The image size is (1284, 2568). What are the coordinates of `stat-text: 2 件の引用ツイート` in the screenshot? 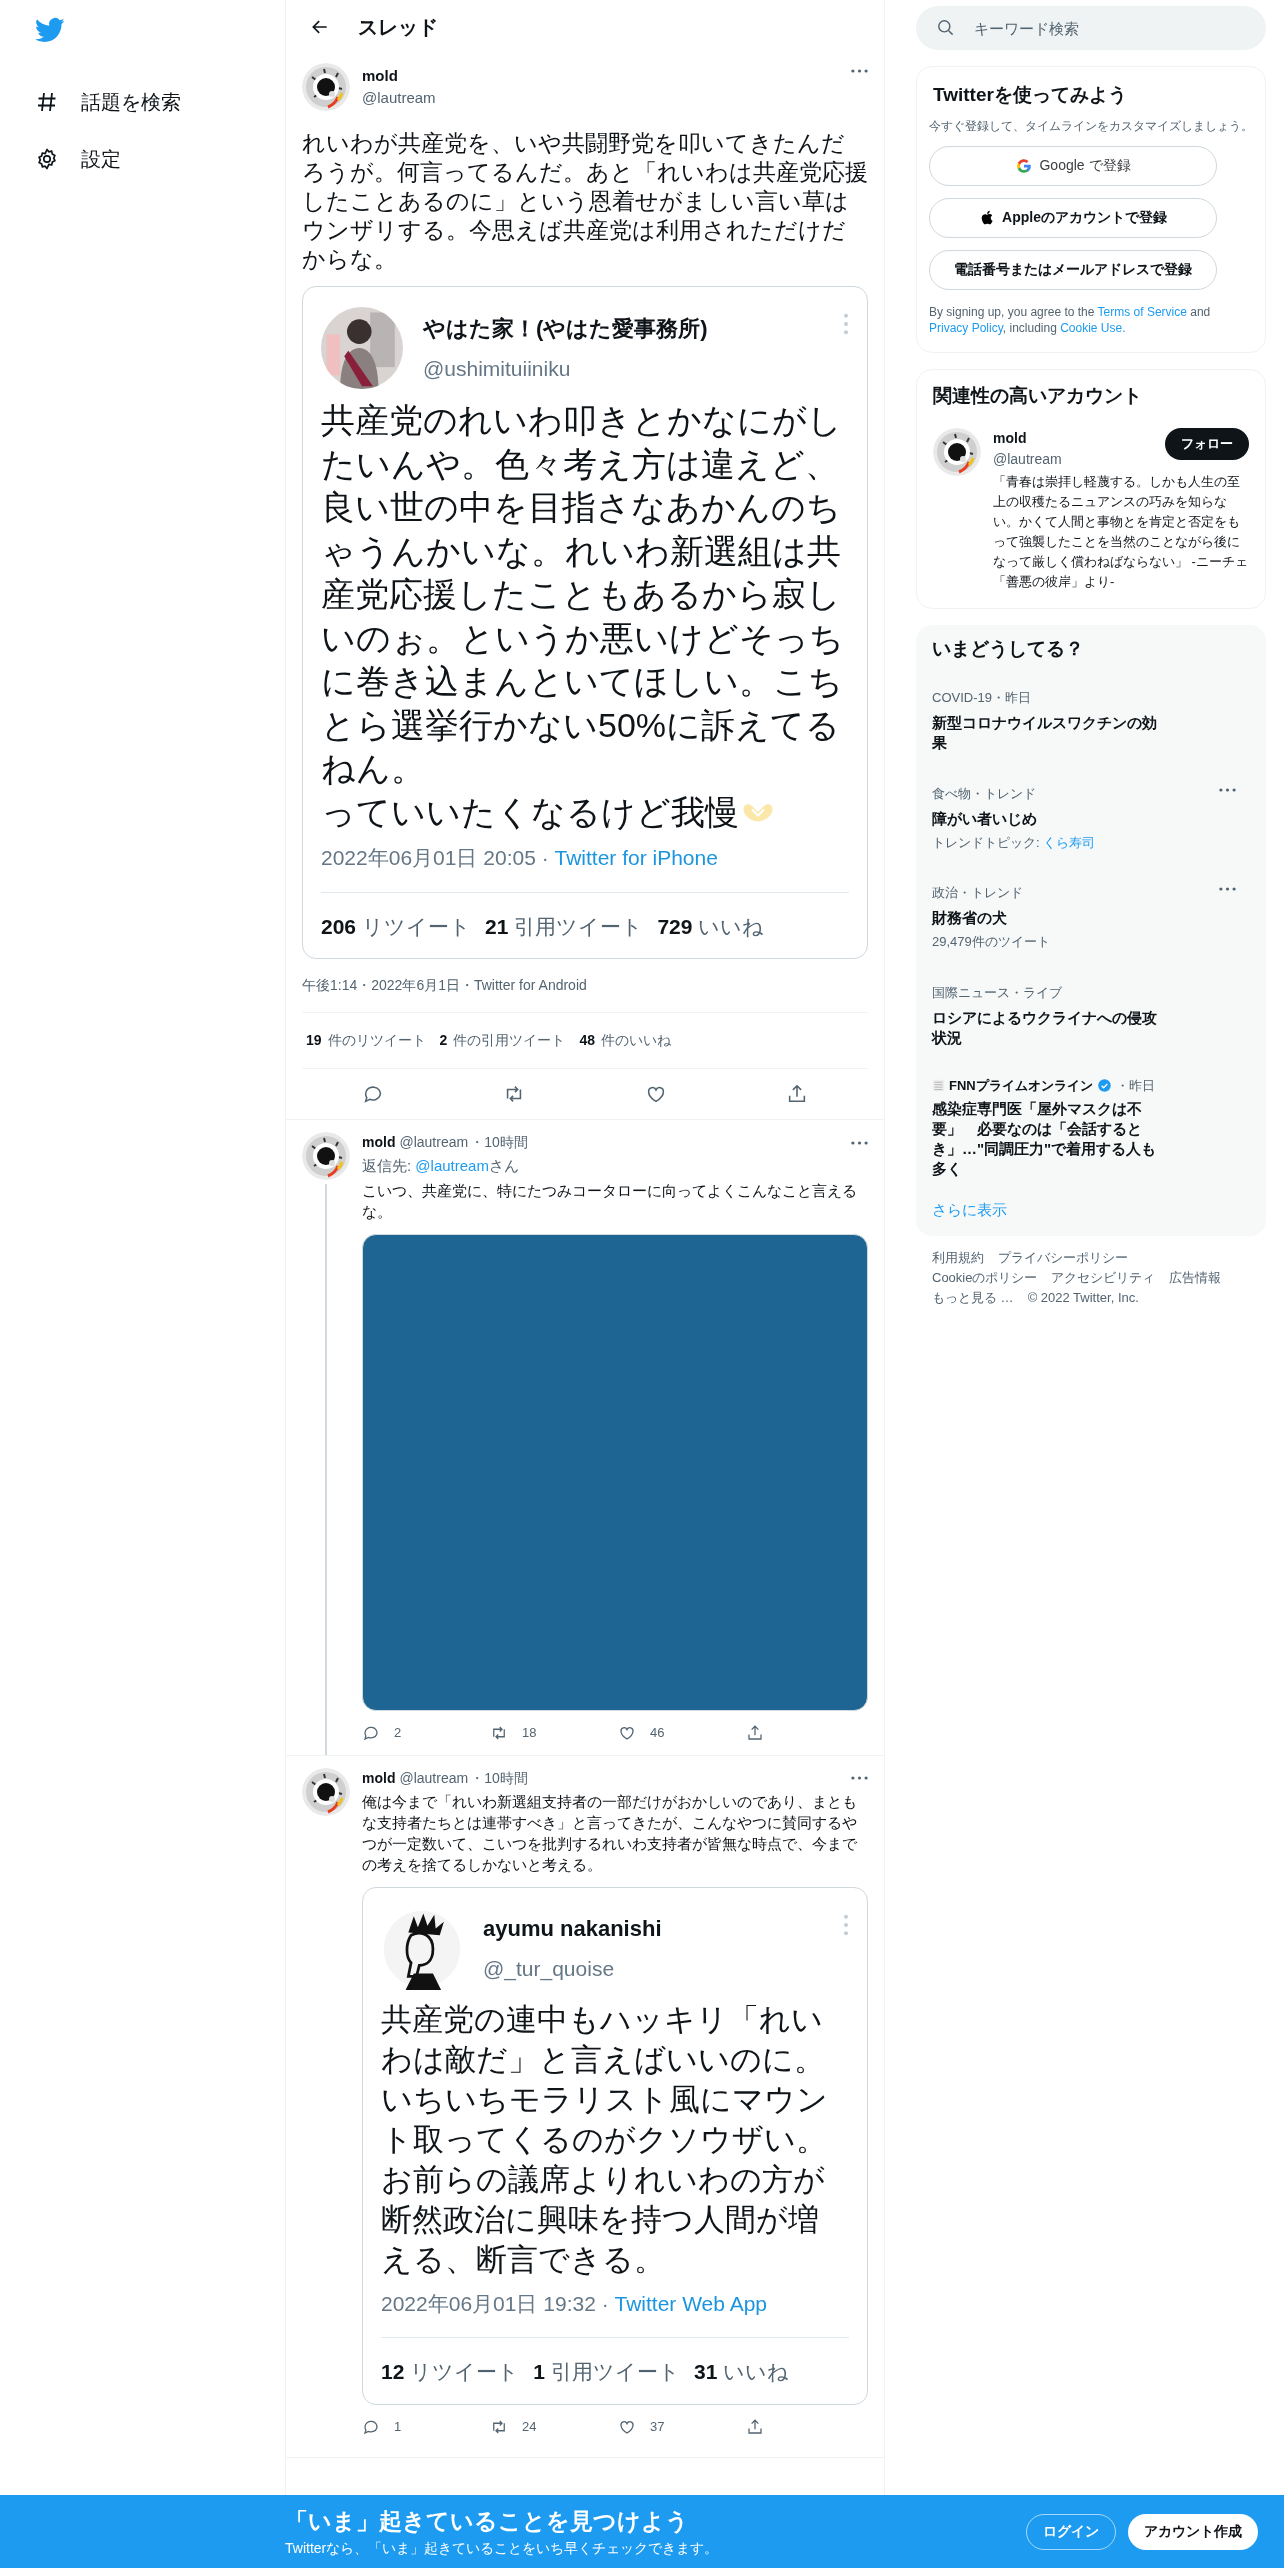 It's located at (502, 1040).